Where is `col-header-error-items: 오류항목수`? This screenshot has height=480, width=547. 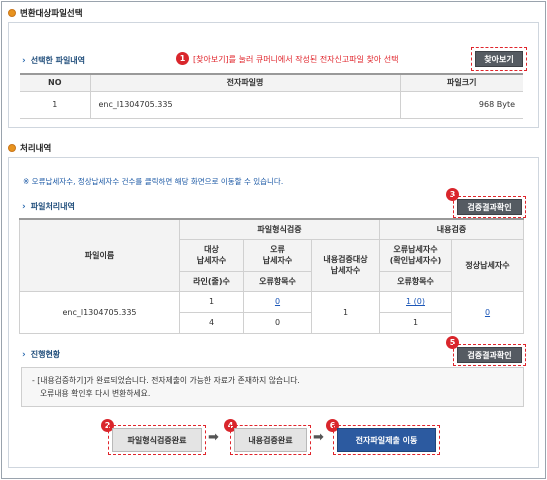
col-header-error-items: 오류항목수 is located at coordinates (277, 281).